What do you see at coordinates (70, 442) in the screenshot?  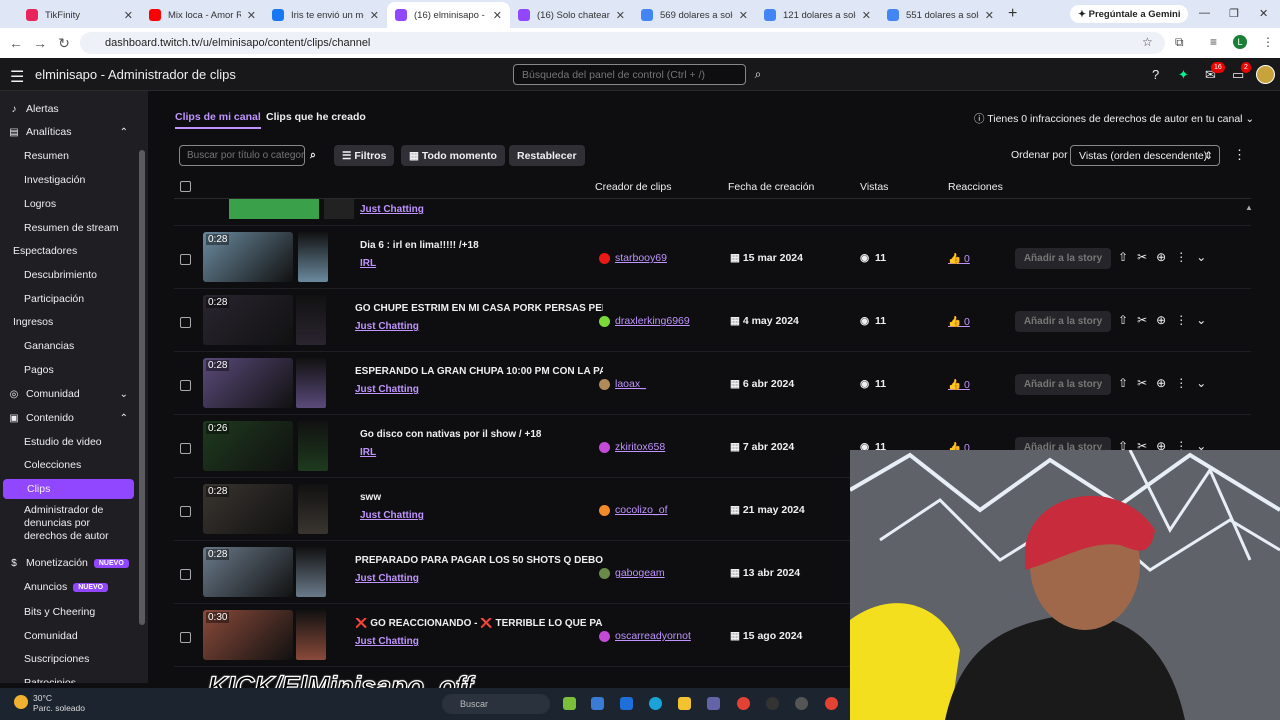 I see `sidebar-item: Estudio de video` at bounding box center [70, 442].